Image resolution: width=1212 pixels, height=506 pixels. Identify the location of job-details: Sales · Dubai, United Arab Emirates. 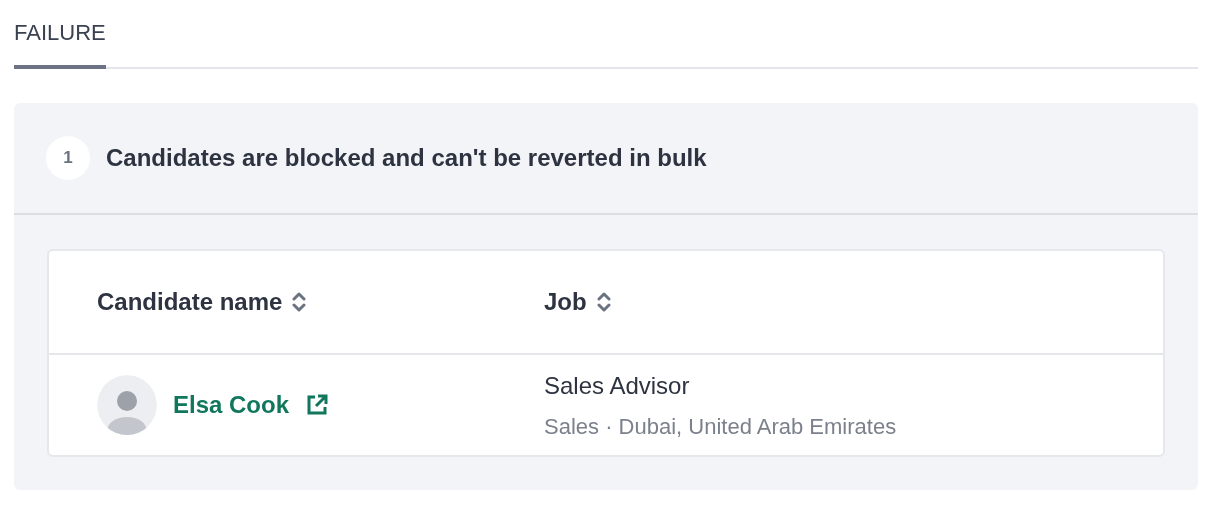
(720, 426).